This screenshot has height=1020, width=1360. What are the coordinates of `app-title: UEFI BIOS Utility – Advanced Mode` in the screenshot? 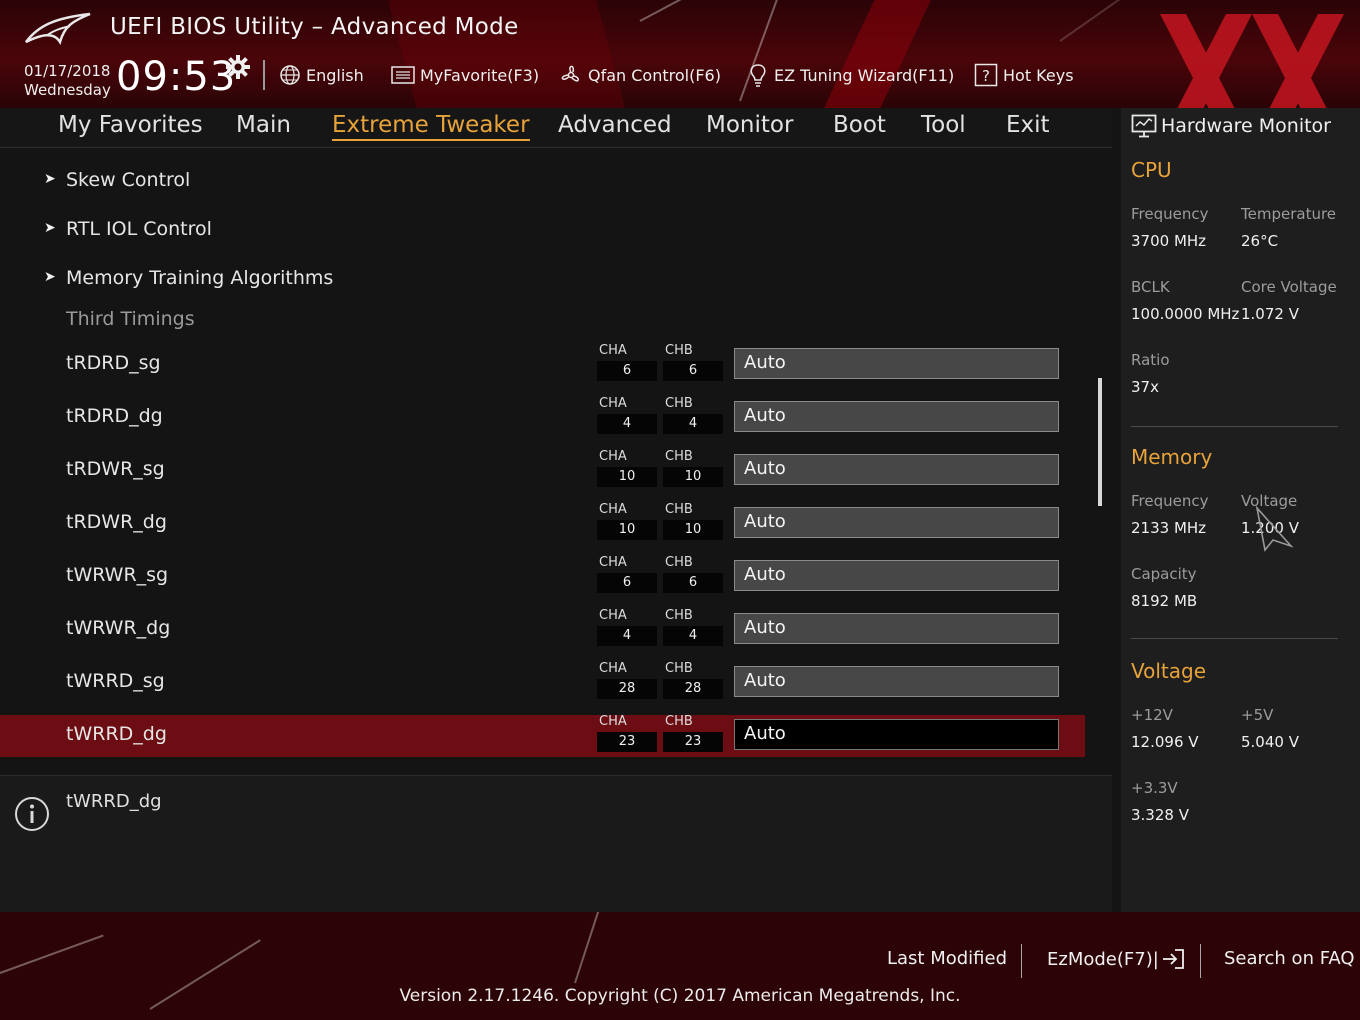 It's located at (314, 27).